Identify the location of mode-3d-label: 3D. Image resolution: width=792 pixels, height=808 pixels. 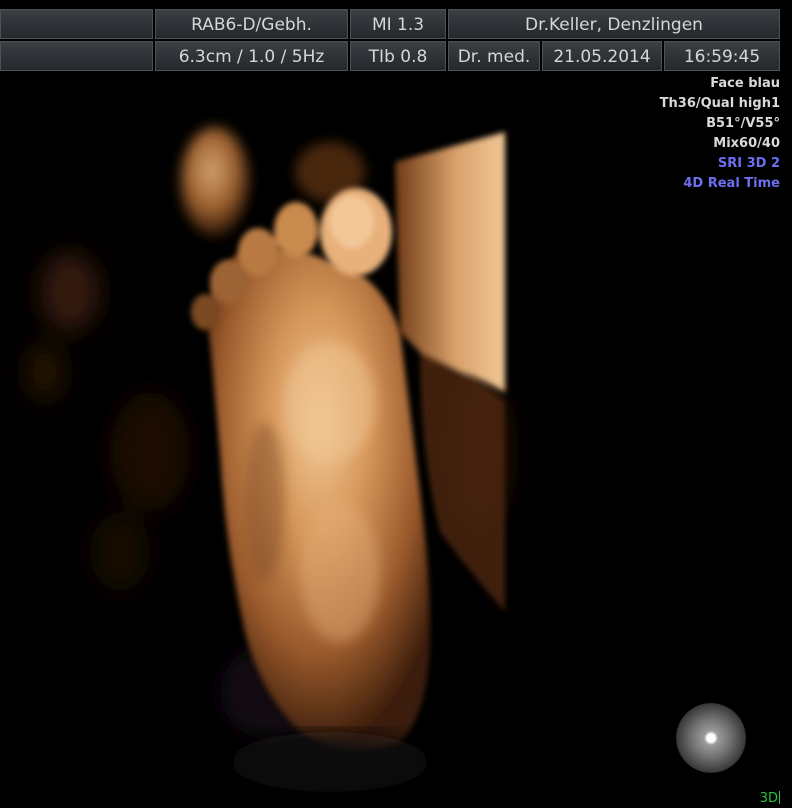
(768, 798).